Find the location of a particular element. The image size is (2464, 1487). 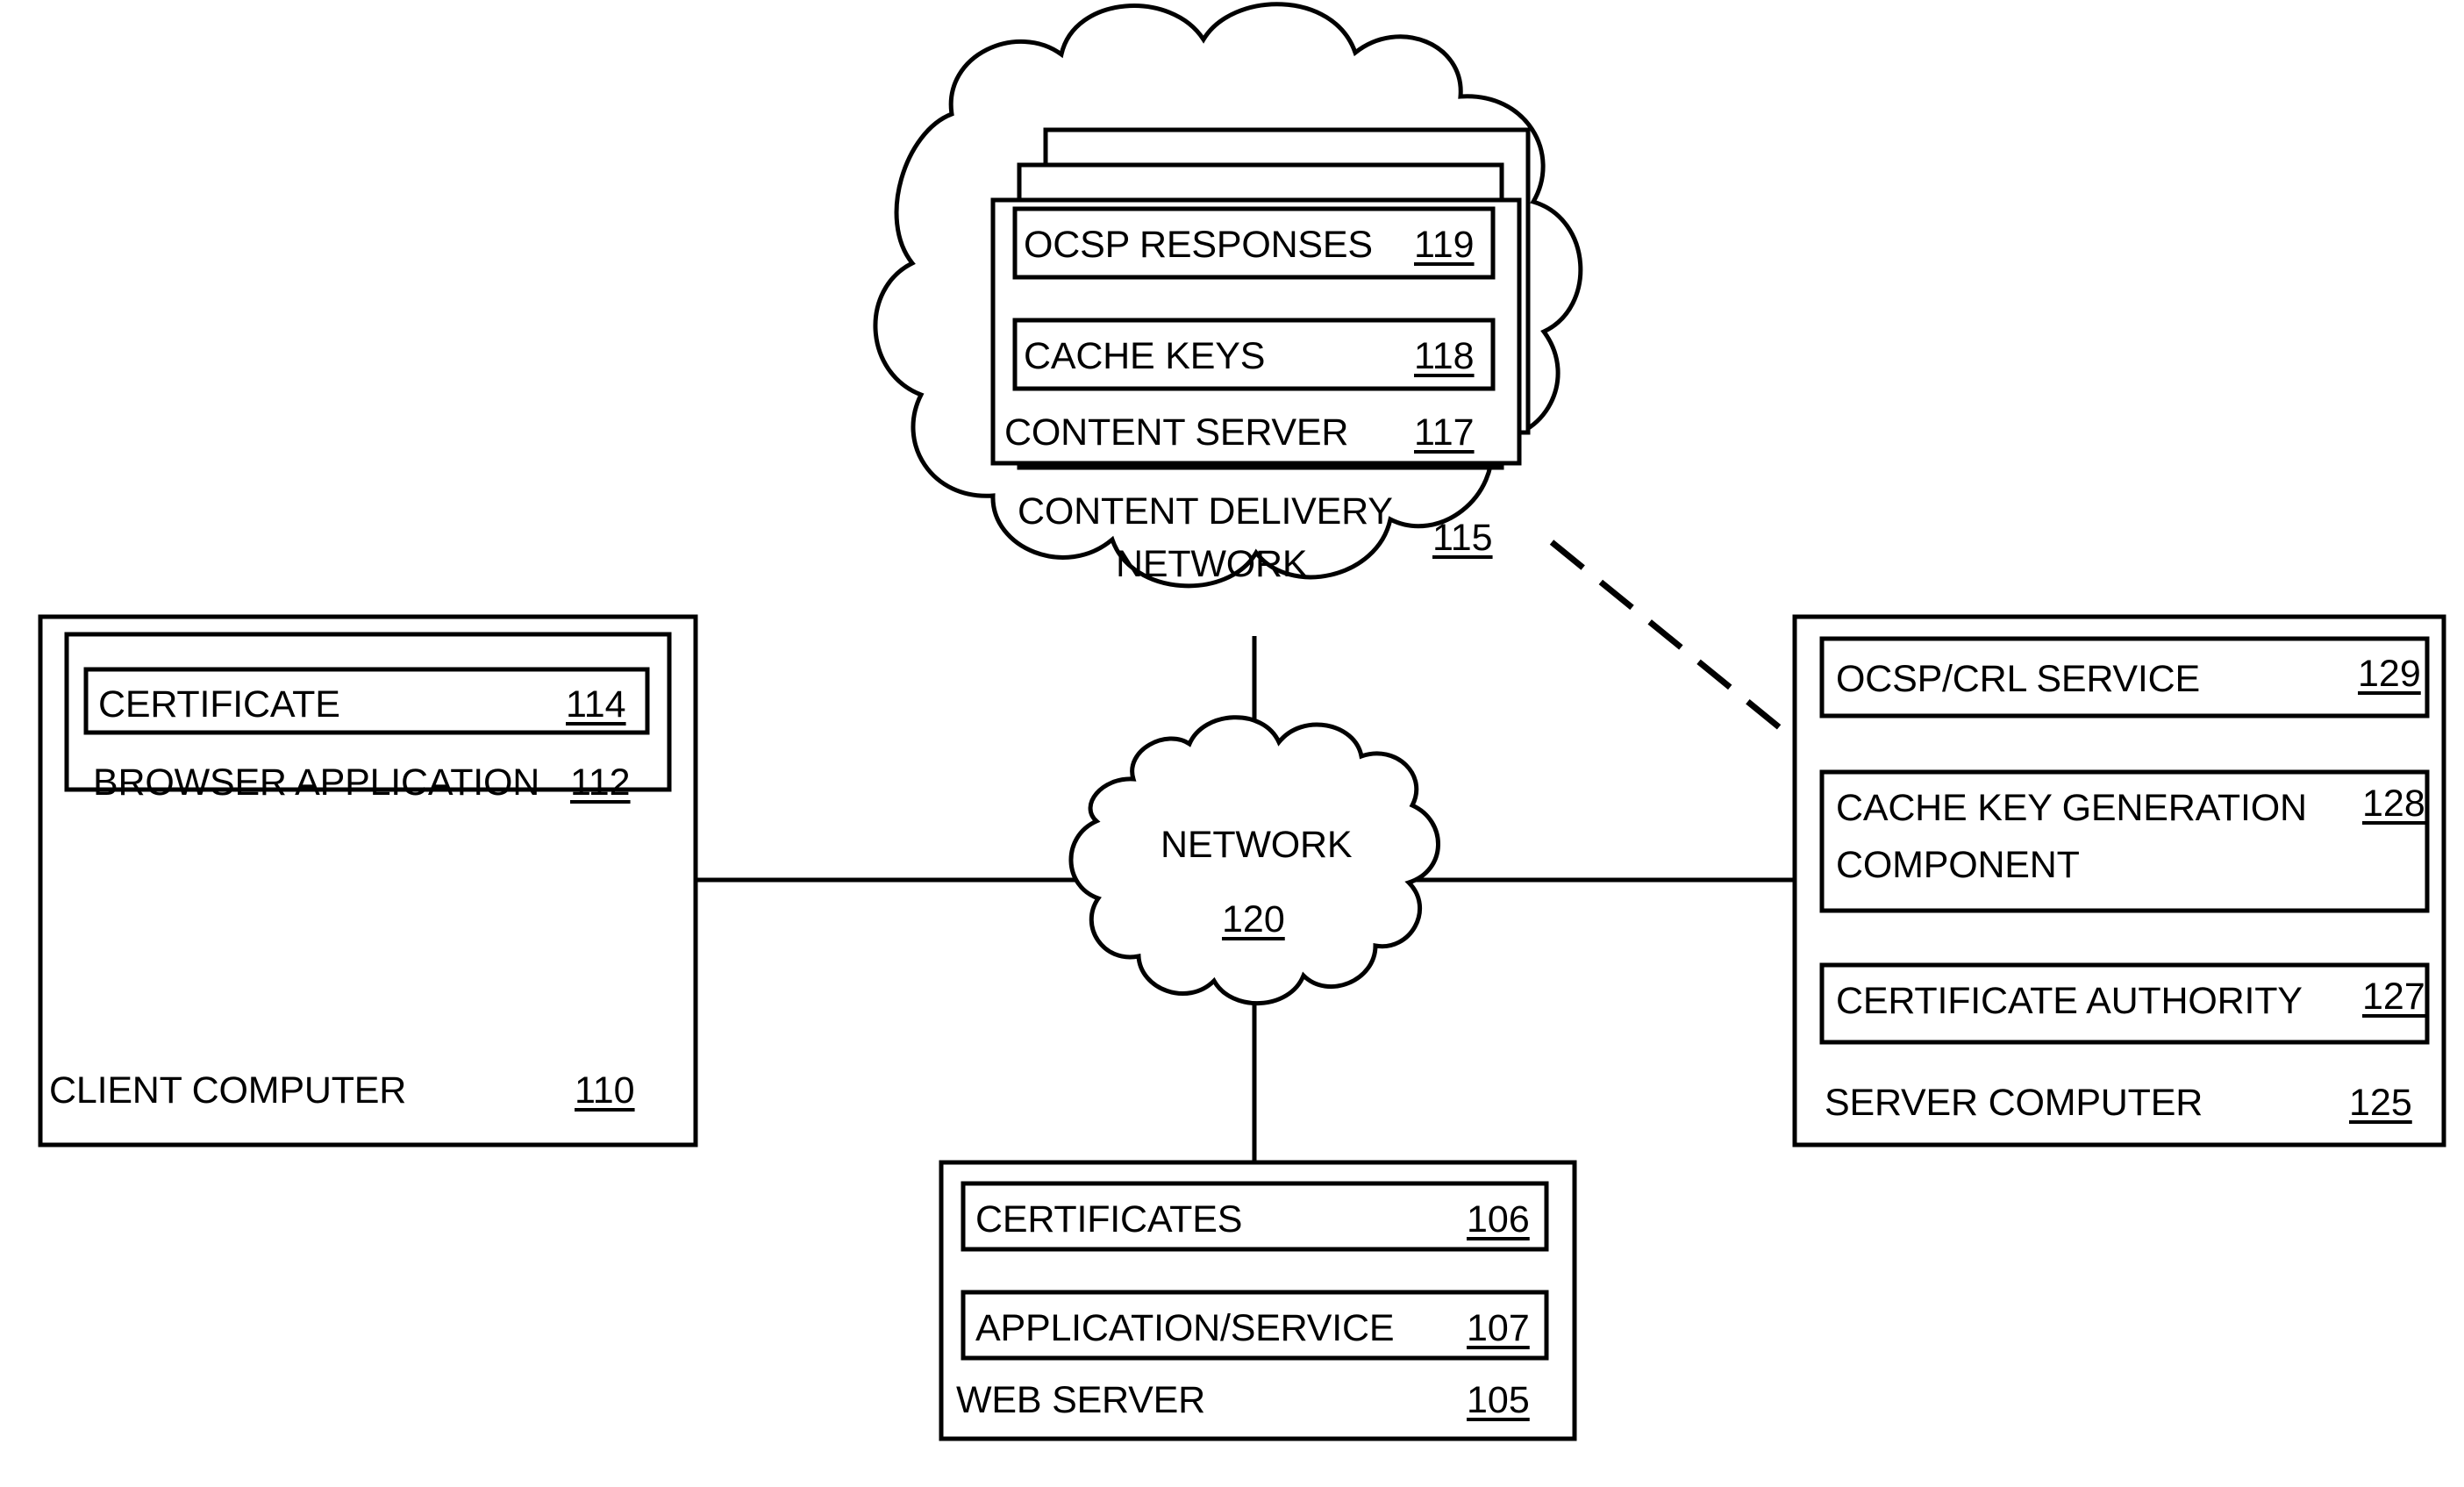

ocsp-responses-label: OCSP RESPONSES is located at coordinates (1198, 245).